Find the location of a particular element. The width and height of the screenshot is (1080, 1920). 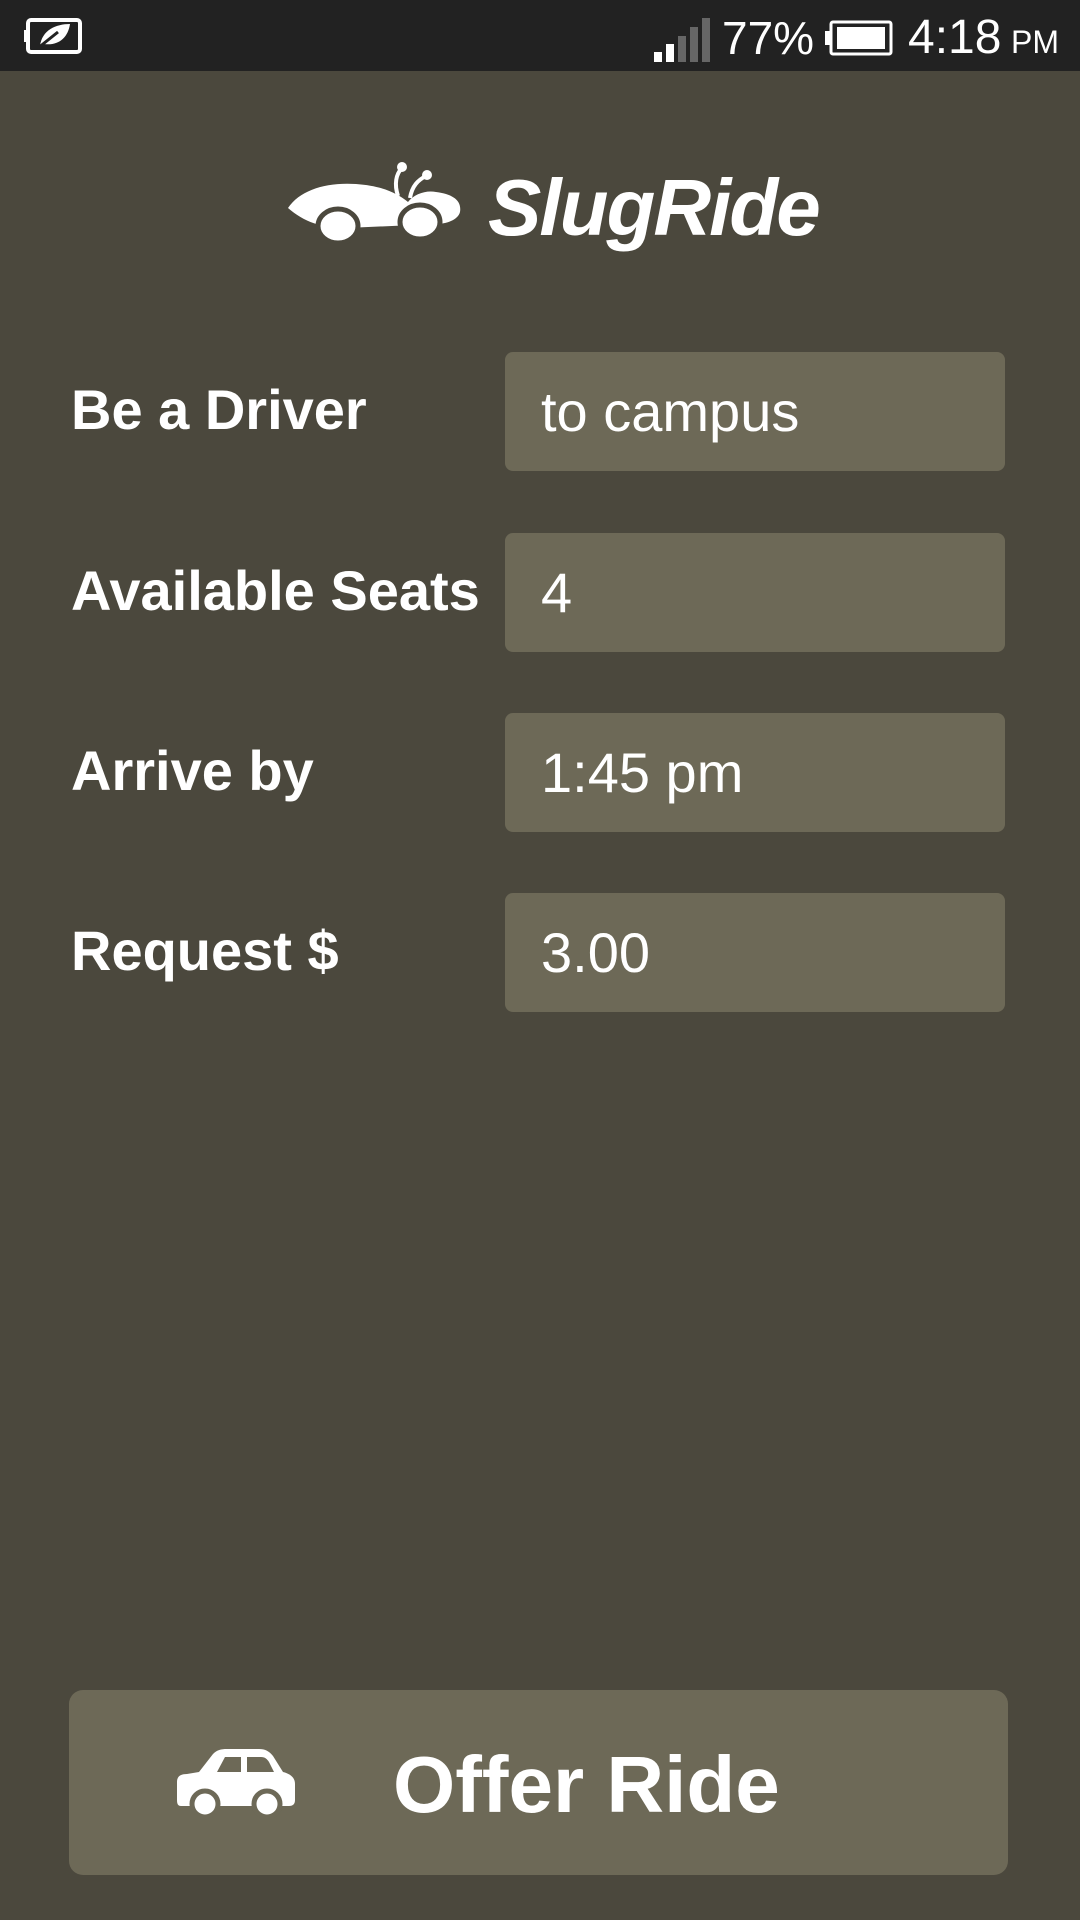

slug-car-logo-icon is located at coordinates (374, 203).